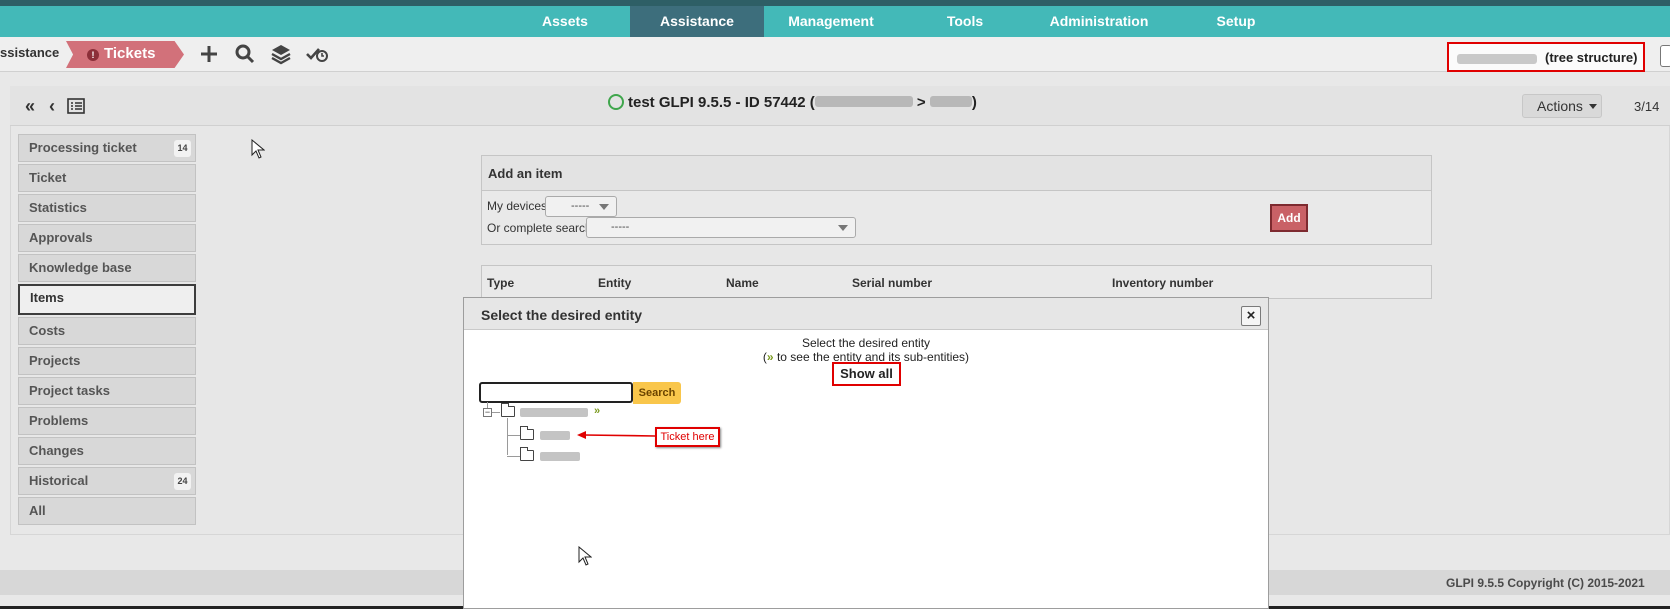 The height and width of the screenshot is (609, 1670). Describe the element at coordinates (80, 267) in the screenshot. I see `tab-label: Knowledge base` at that location.